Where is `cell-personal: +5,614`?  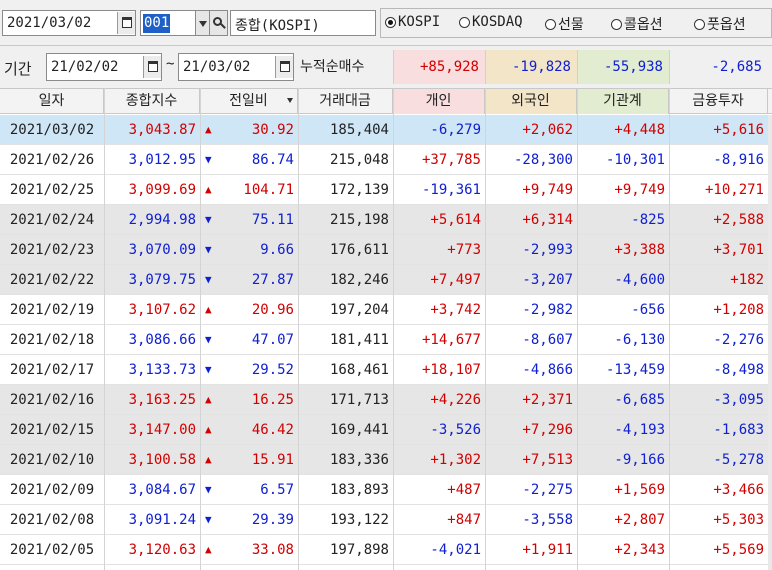
cell-personal: +5,614 is located at coordinates (455, 220).